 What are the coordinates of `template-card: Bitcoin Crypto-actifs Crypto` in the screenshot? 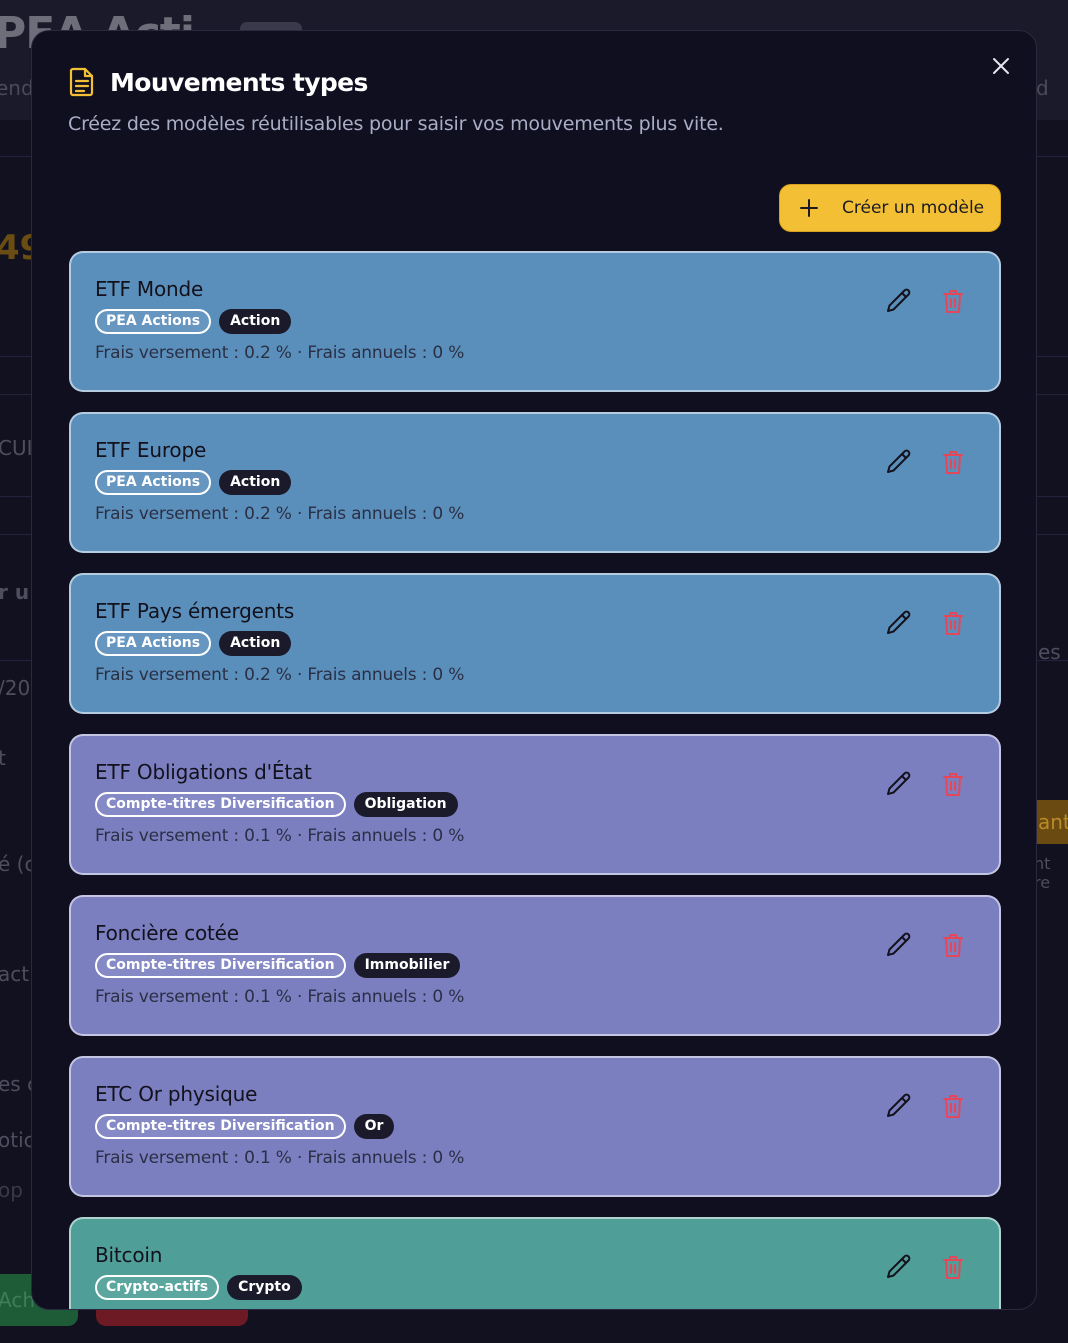 It's located at (535, 1263).